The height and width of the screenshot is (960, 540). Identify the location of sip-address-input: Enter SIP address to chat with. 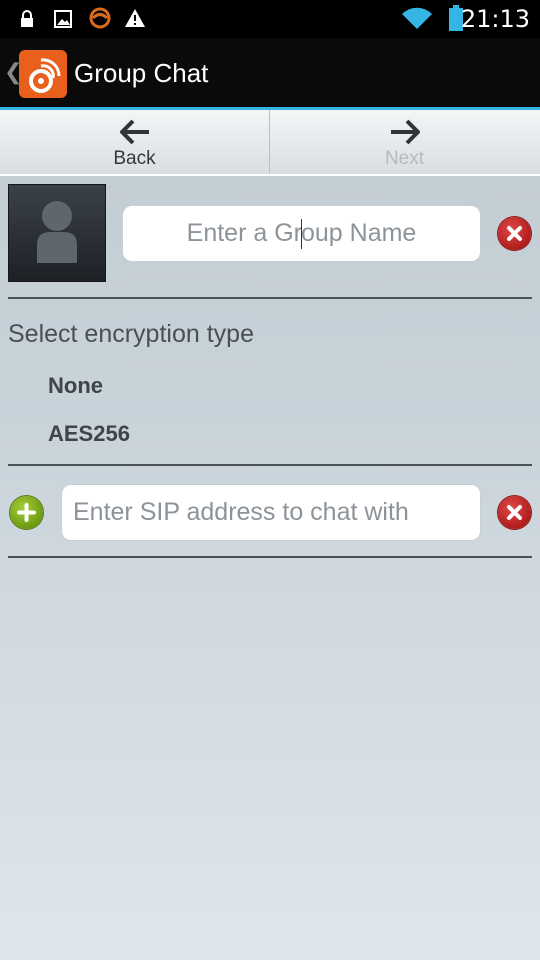
(271, 512).